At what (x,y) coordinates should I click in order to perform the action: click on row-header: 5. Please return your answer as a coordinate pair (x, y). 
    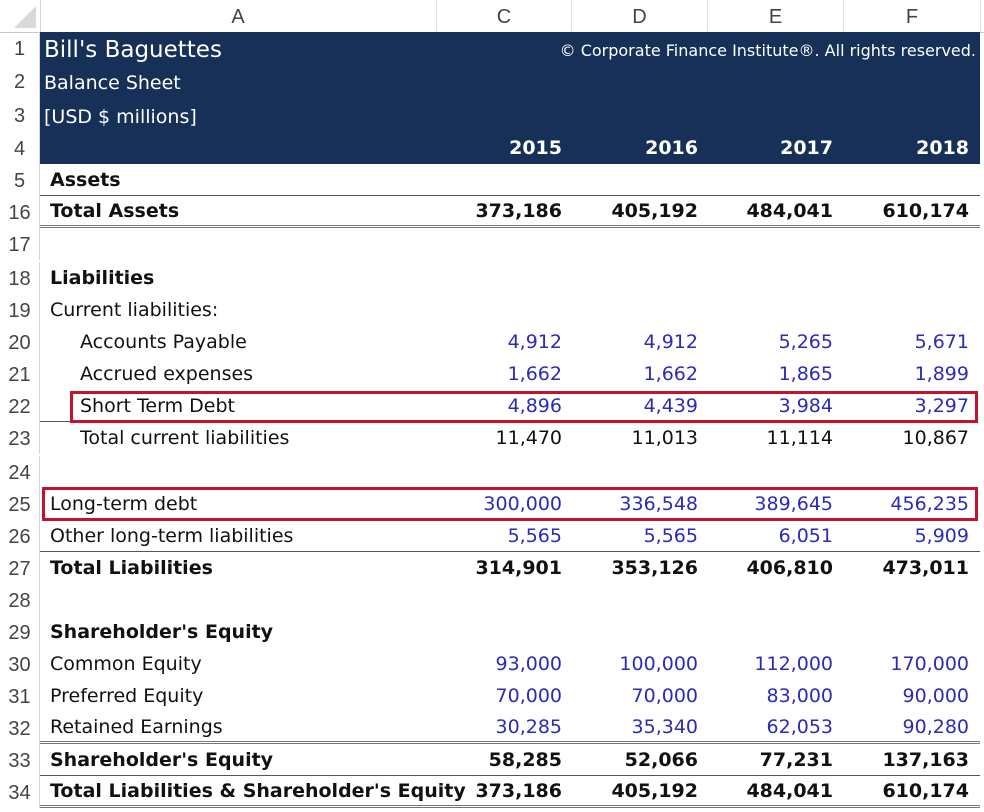
    Looking at the image, I should click on (20, 180).